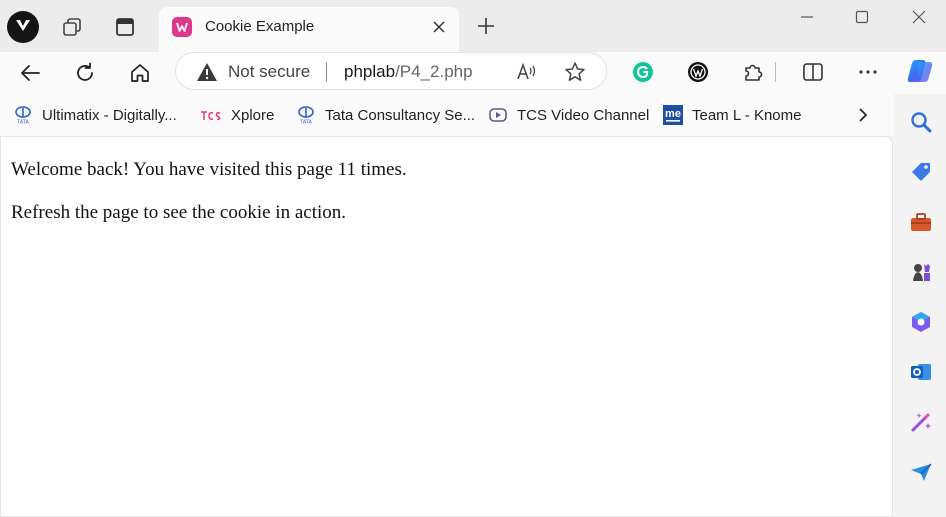 This screenshot has width=946, height=517. Describe the element at coordinates (498, 115) in the screenshot. I see `video-icon` at that location.